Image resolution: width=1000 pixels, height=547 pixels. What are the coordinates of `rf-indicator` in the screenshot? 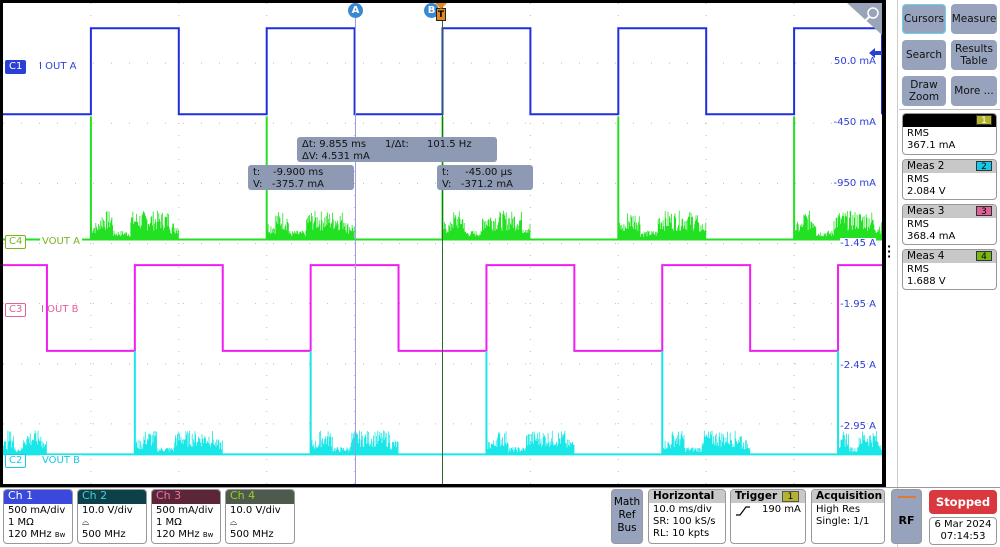 It's located at (907, 497).